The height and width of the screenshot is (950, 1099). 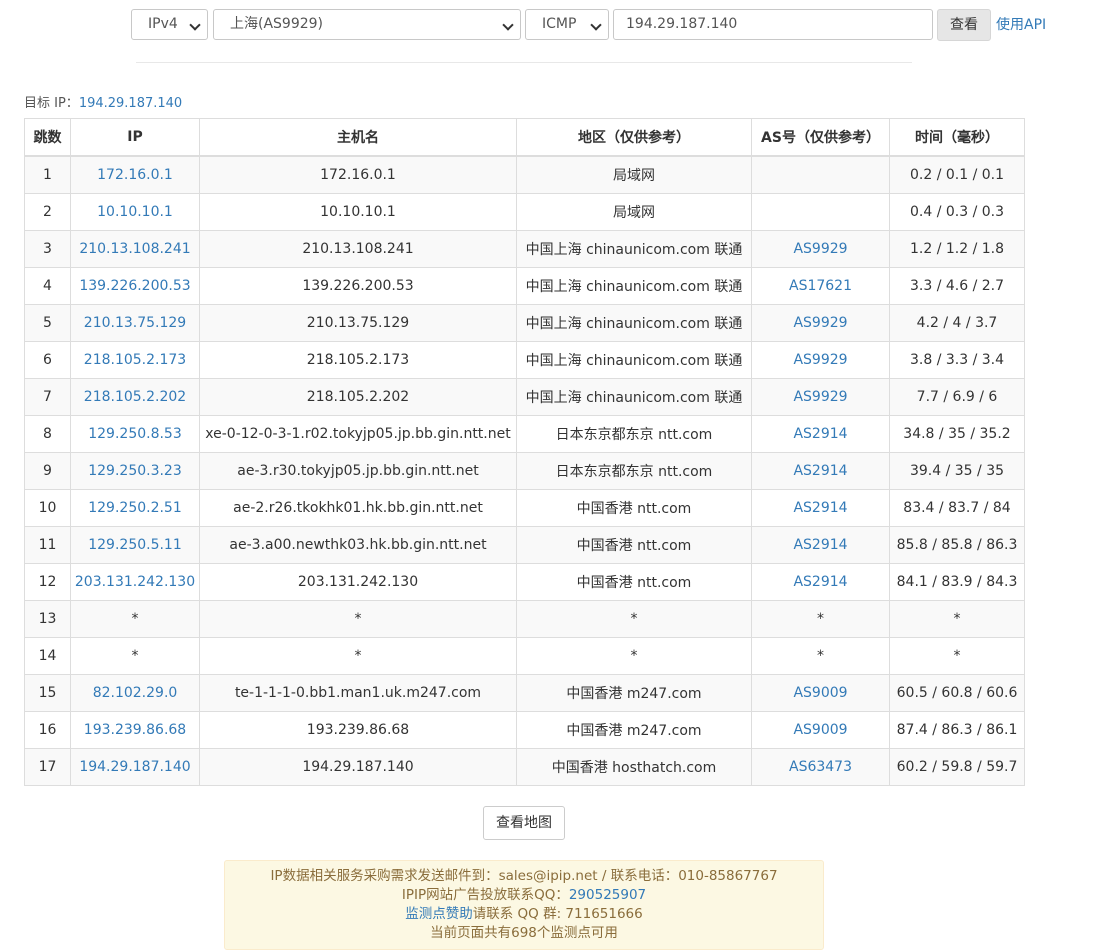 What do you see at coordinates (1021, 24) in the screenshot?
I see `use-api-link: 使用API` at bounding box center [1021, 24].